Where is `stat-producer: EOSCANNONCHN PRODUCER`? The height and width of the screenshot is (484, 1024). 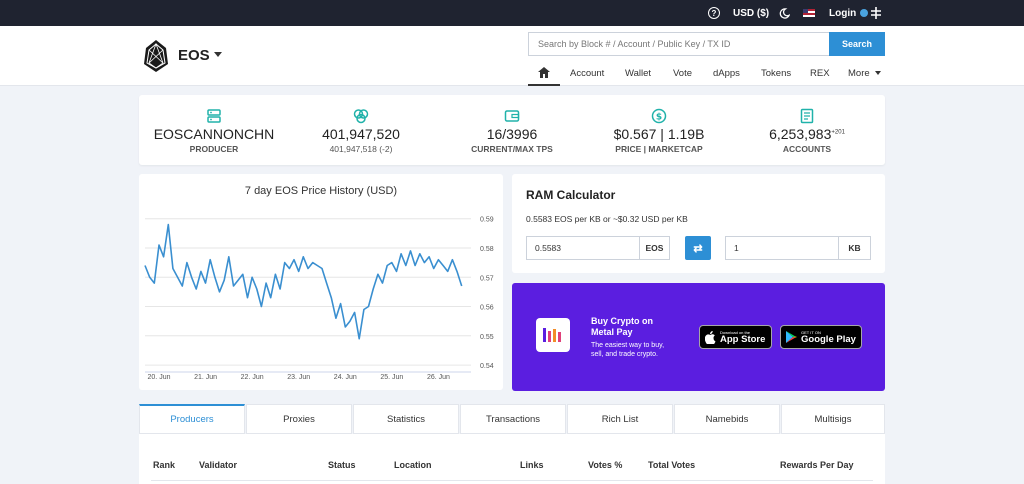 stat-producer: EOSCANNONCHN PRODUCER is located at coordinates (214, 130).